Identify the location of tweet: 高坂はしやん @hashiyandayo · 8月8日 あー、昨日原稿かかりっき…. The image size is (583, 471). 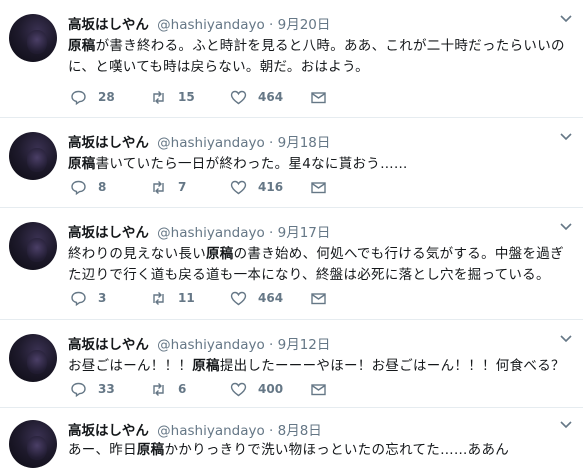
(291, 439).